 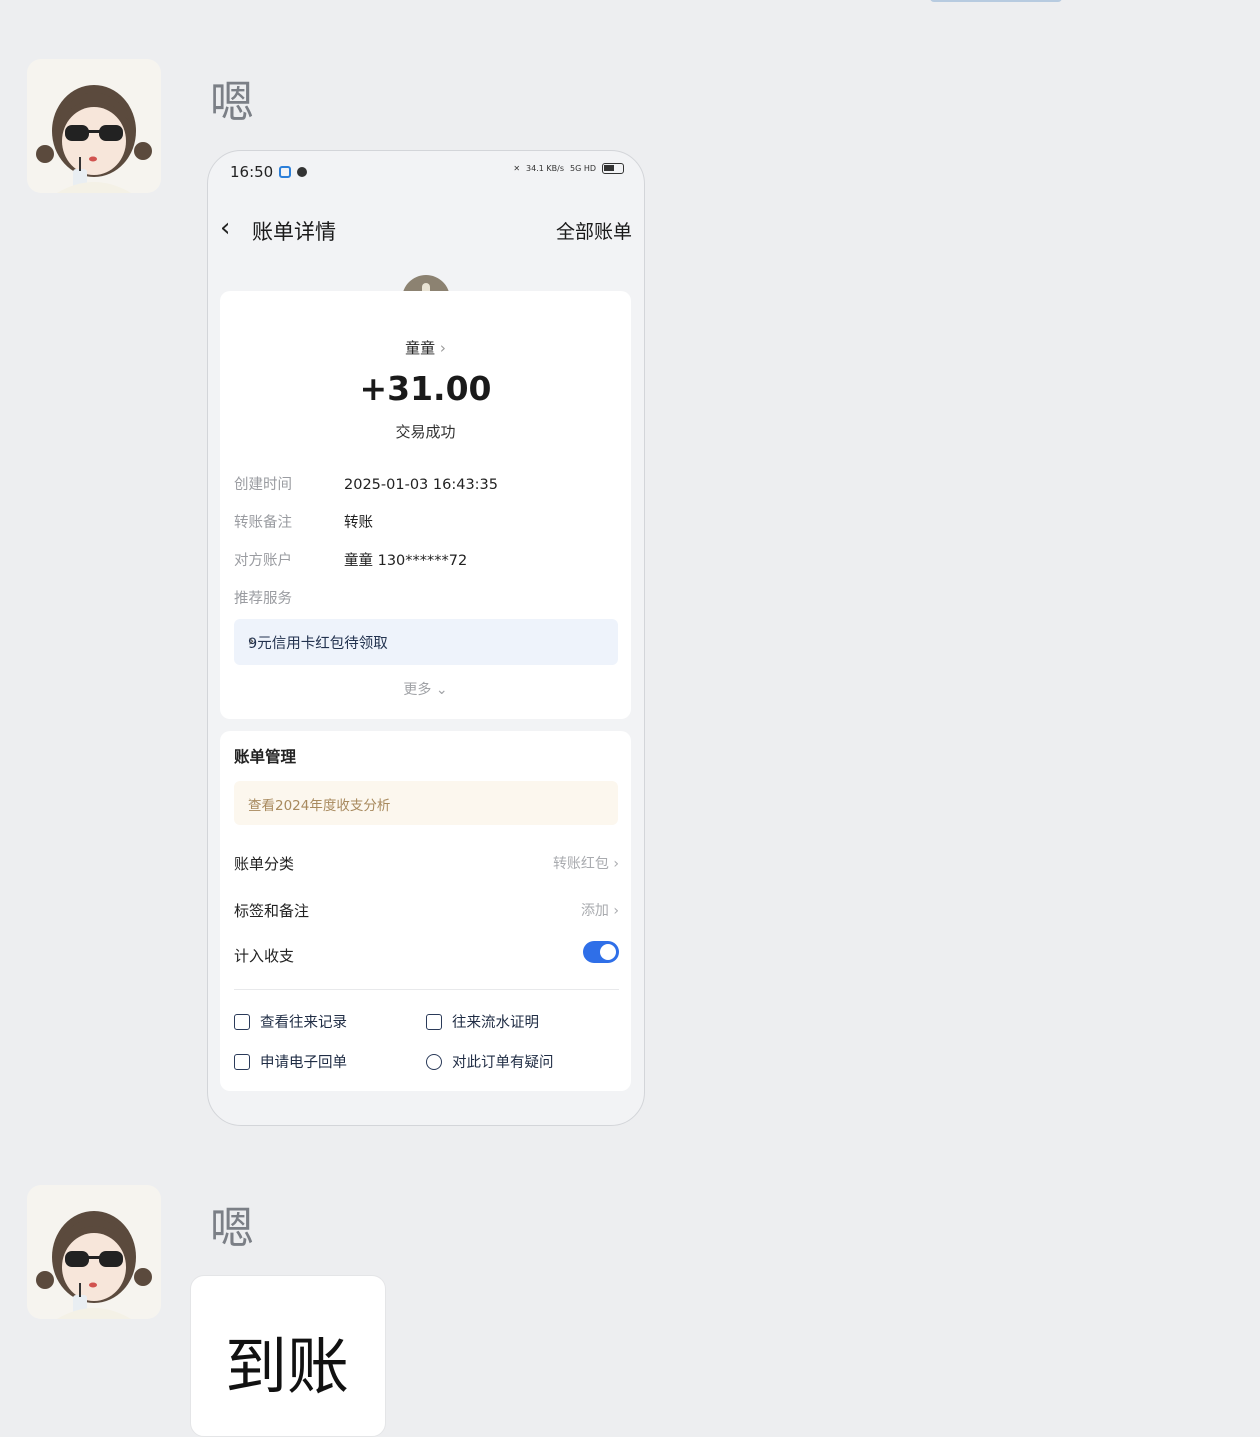 What do you see at coordinates (272, 911) in the screenshot?
I see `row-label: 标签和备注` at bounding box center [272, 911].